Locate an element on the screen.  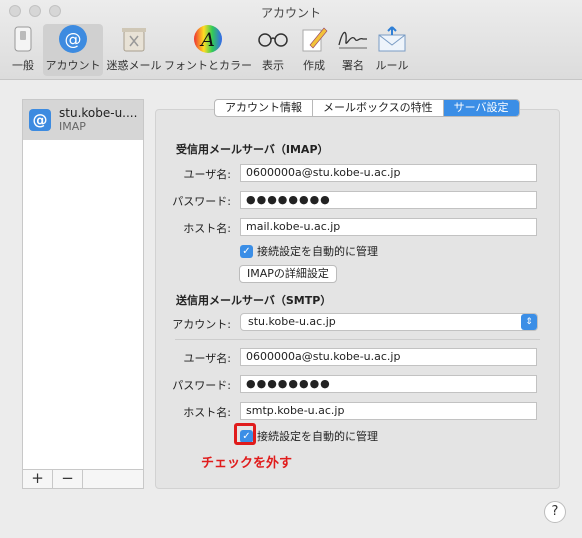
incoming-username-field: 0600000a@stu.kobe-u.ac.jp is located at coordinates (388, 173).